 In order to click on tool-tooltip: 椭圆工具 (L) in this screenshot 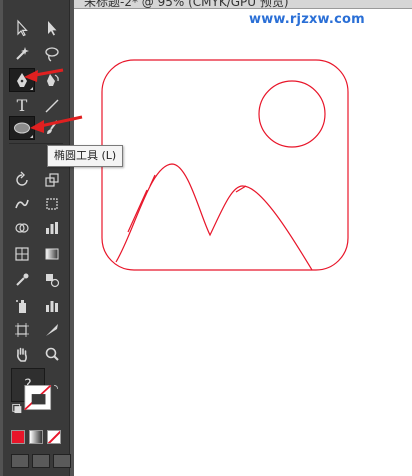, I will do `click(85, 156)`.